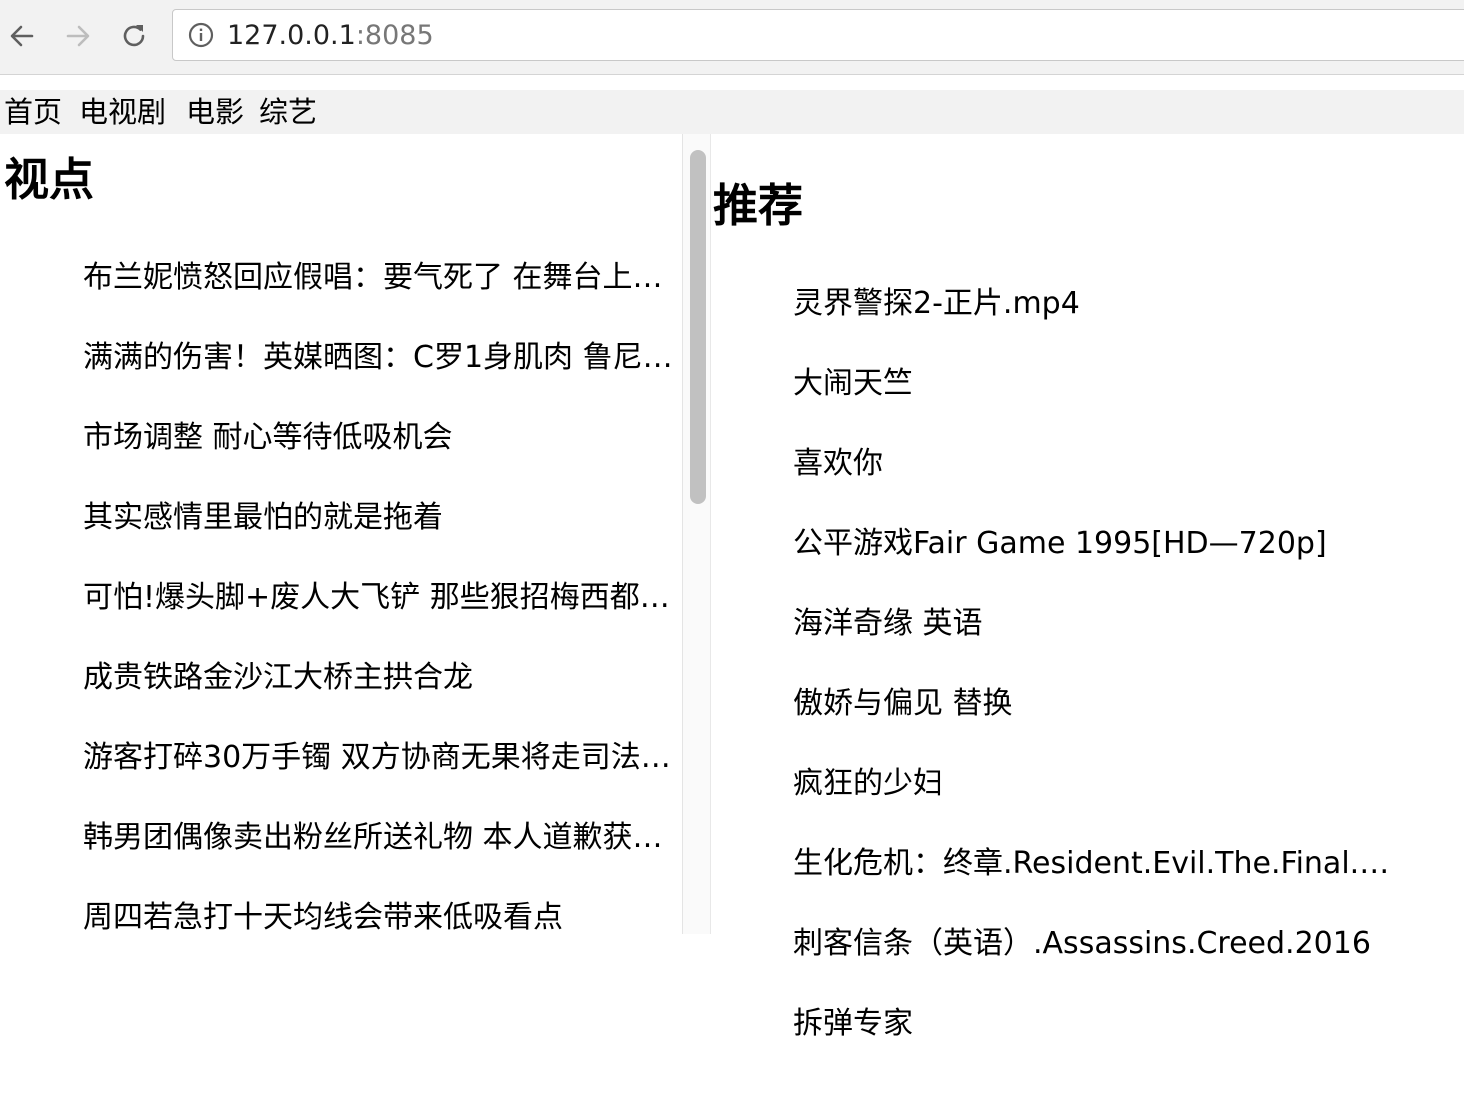  I want to click on recommend-item: 刺客信条（英语）.Assassins.Creed.2016, so click(1093, 944).